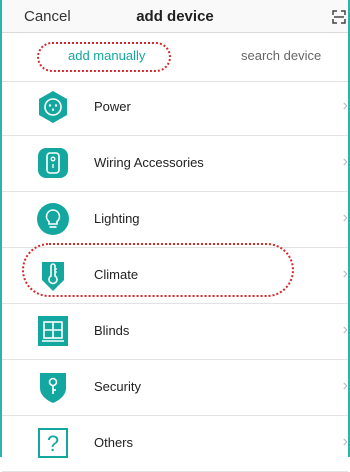  What do you see at coordinates (53, 331) in the screenshot?
I see `window-blinds-icon` at bounding box center [53, 331].